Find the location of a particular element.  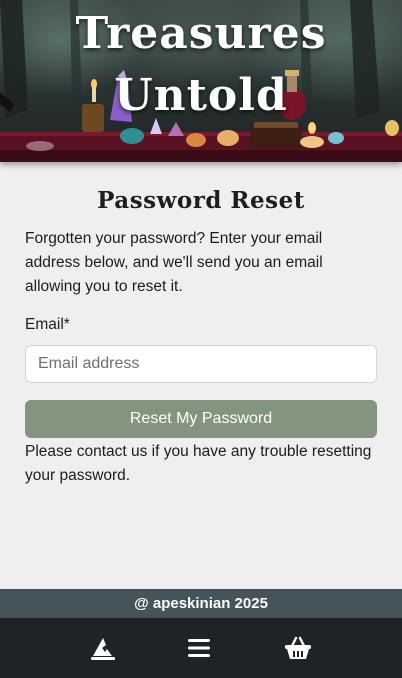

nav-basket-button is located at coordinates (298, 648).